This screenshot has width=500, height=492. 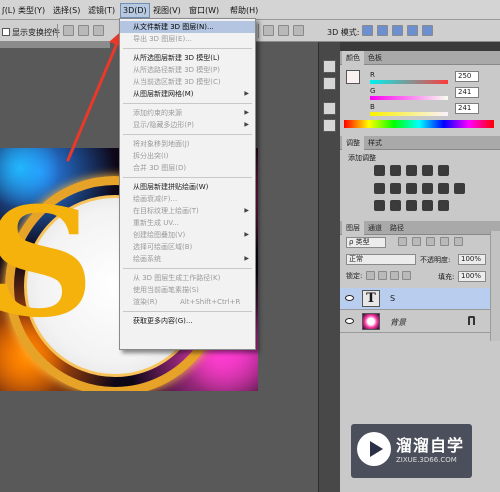 I want to click on invert-icon, so click(x=379, y=205).